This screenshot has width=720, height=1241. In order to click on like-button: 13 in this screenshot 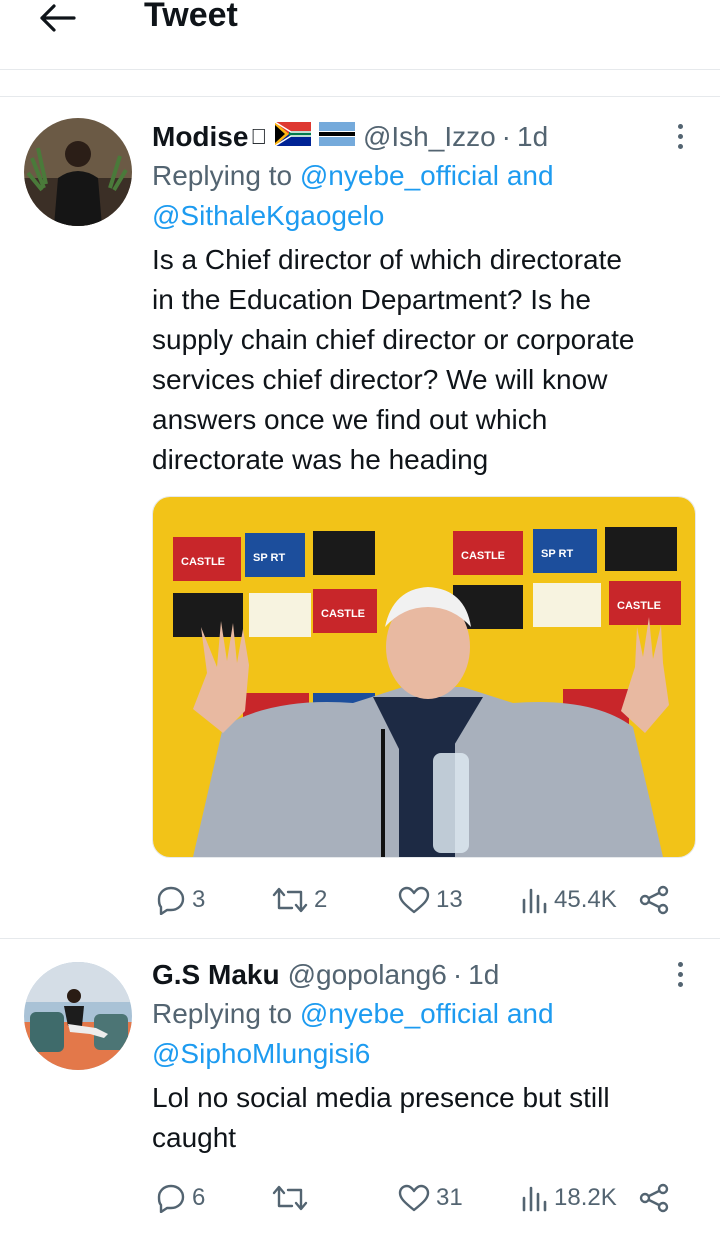, I will do `click(430, 900)`.